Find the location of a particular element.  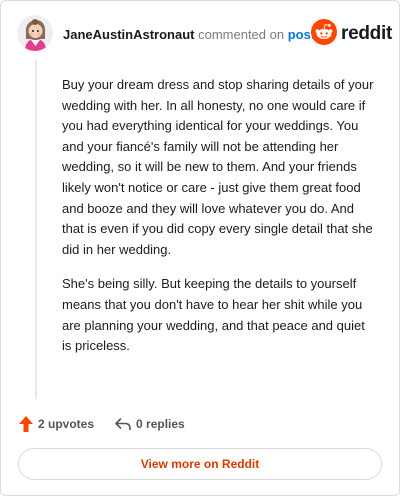

comment-header: JaneAustinAstronaut commented on post is located at coordinates (189, 34).